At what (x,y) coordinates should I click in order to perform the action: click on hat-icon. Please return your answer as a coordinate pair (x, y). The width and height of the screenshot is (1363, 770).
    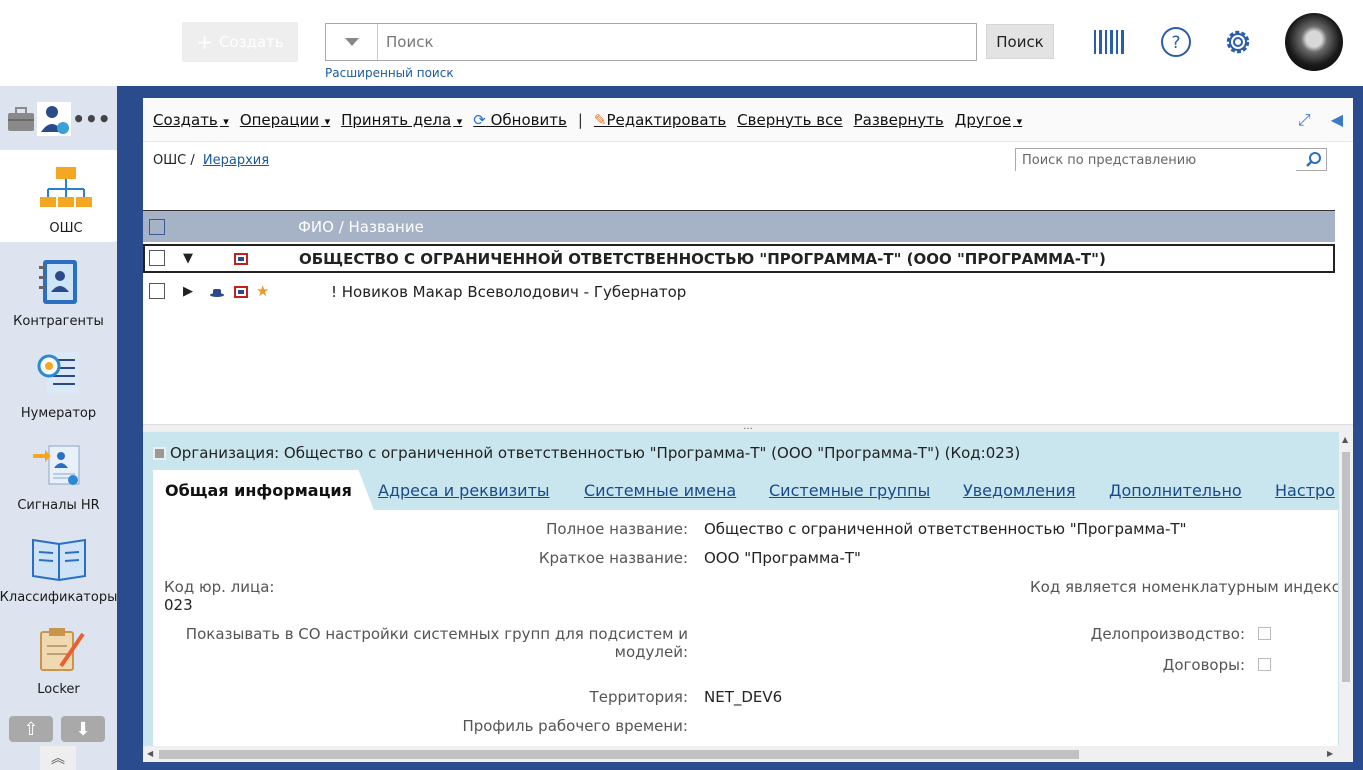
    Looking at the image, I should click on (217, 293).